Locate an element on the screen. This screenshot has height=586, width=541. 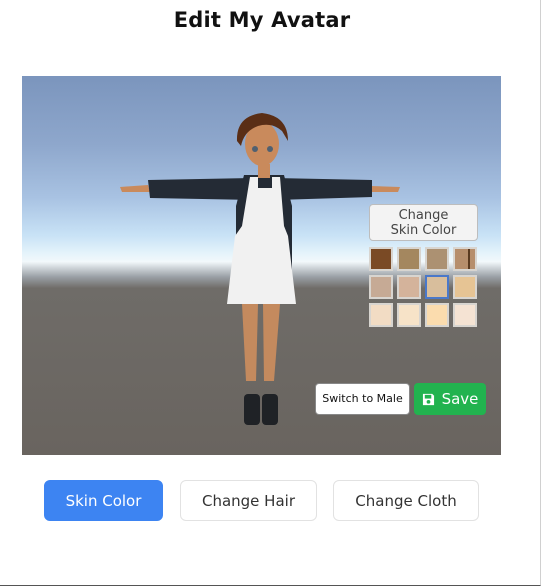
avatar-left-shoe is located at coordinates (252, 409).